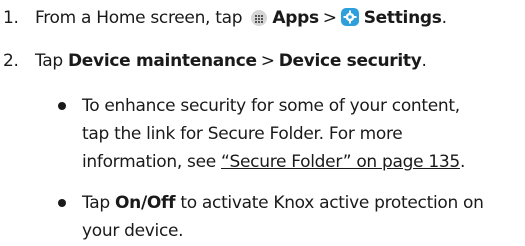 The width and height of the screenshot is (525, 246). I want to click on on-off-label: On/Off, so click(145, 203).